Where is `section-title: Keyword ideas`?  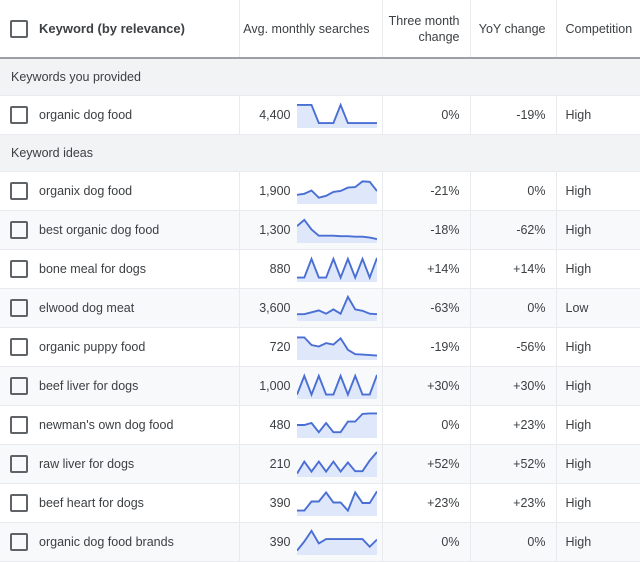
section-title: Keyword ideas is located at coordinates (320, 152).